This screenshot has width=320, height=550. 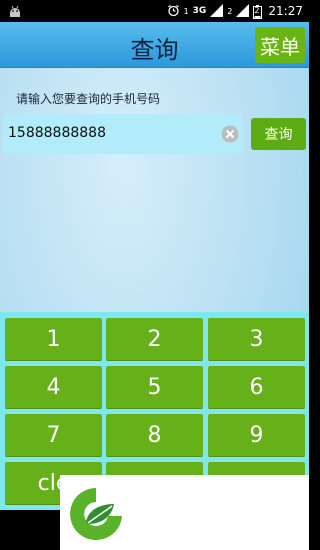 What do you see at coordinates (154, 11) in the screenshot?
I see `status-bar: 1 3G 2 2 21:27` at bounding box center [154, 11].